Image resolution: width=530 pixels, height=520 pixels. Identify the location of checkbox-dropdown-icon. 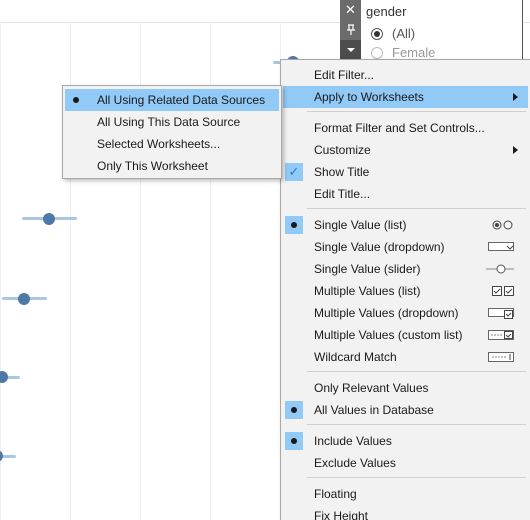
(501, 313).